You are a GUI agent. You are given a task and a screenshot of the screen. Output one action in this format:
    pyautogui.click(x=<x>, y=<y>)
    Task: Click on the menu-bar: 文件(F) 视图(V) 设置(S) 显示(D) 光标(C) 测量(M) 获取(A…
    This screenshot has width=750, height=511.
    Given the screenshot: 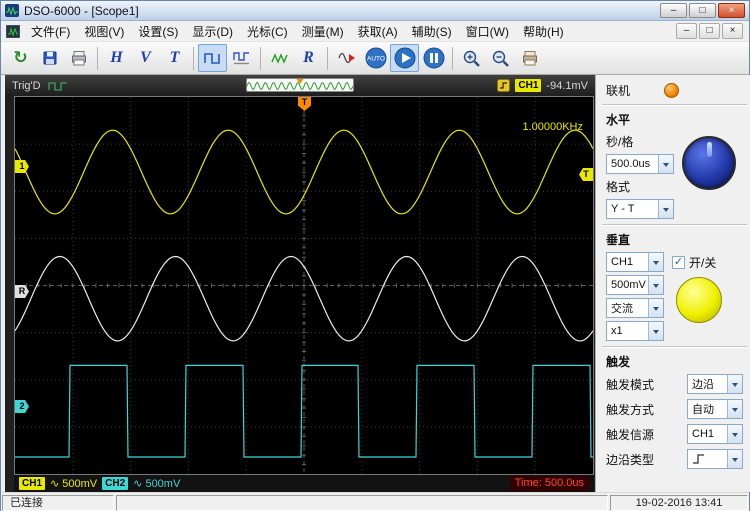 What is the action you would take?
    pyautogui.click(x=375, y=31)
    